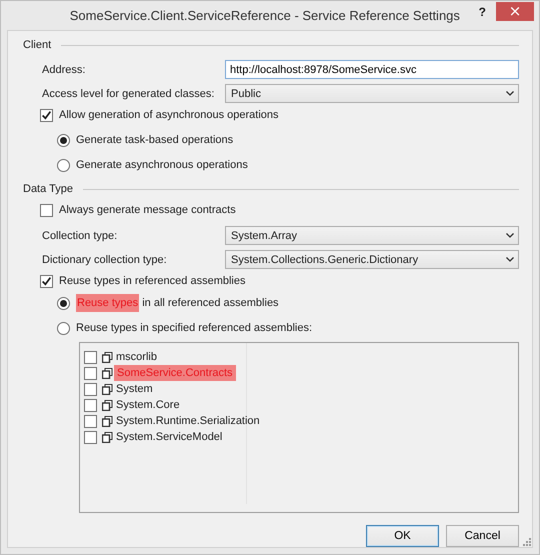 This screenshot has height=555, width=540. What do you see at coordinates (177, 303) in the screenshot?
I see `radio-label: Reuse types in all referenced assemblies` at bounding box center [177, 303].